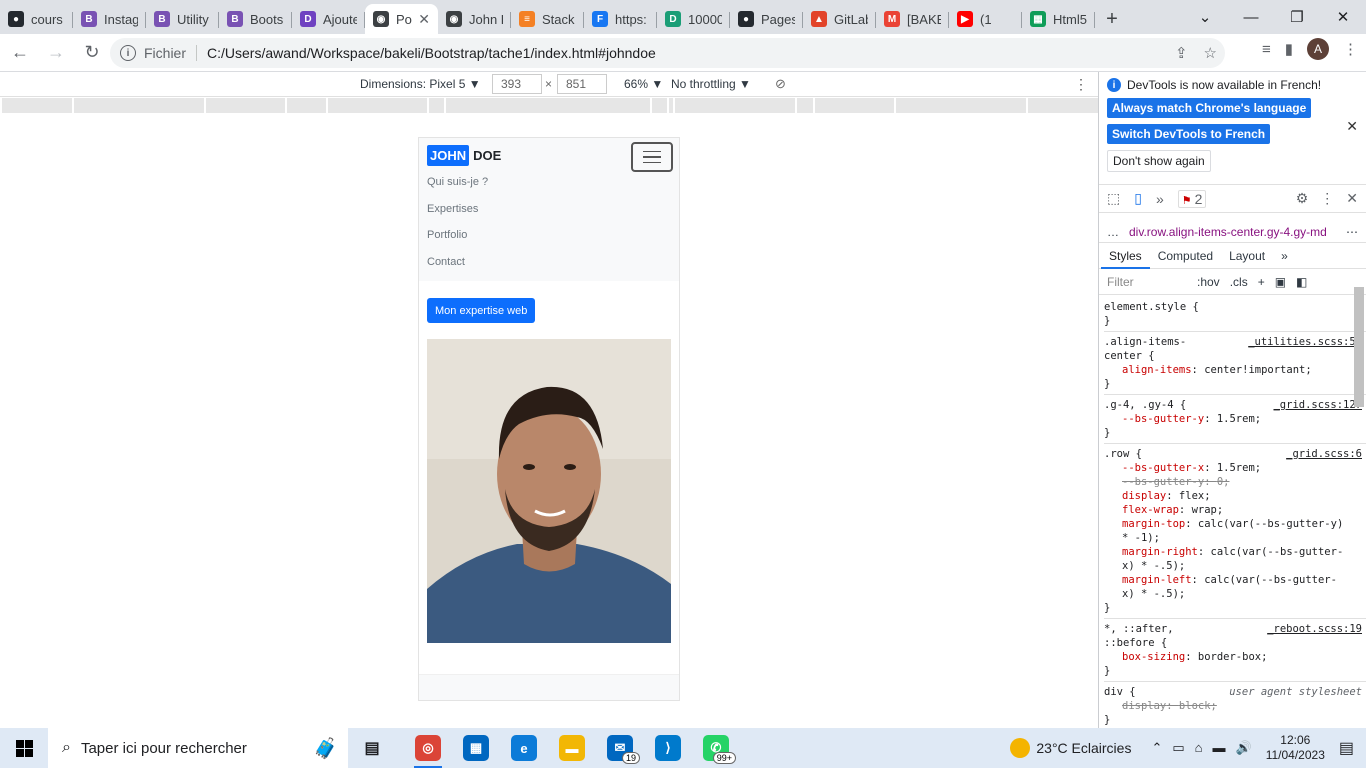 This screenshot has height=768, width=1366. What do you see at coordinates (549, 269) in the screenshot?
I see `nav-link-contact: Contact` at bounding box center [549, 269].